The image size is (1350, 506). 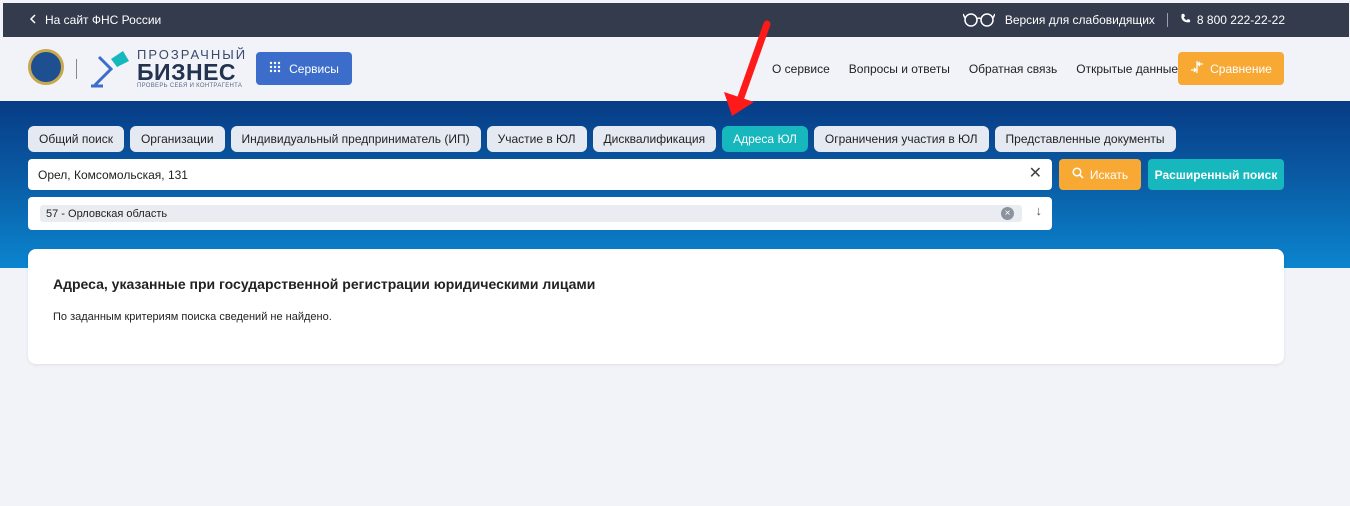 I want to click on compare-label: Сравнение, so click(x=1241, y=68).